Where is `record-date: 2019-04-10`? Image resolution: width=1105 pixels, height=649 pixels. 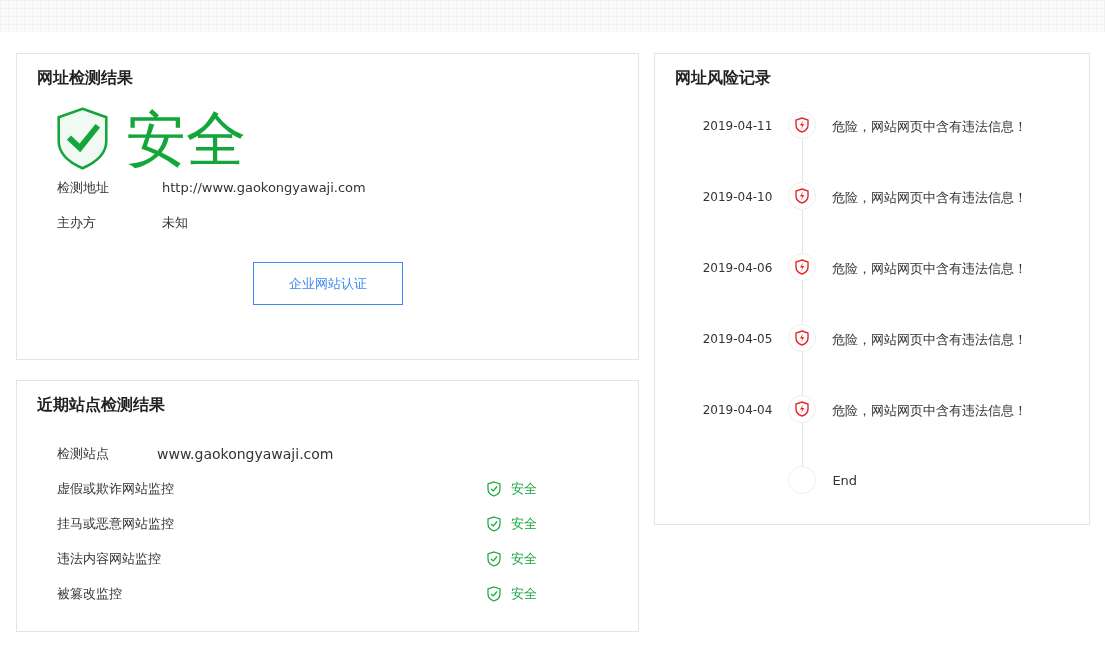 record-date: 2019-04-10 is located at coordinates (737, 196).